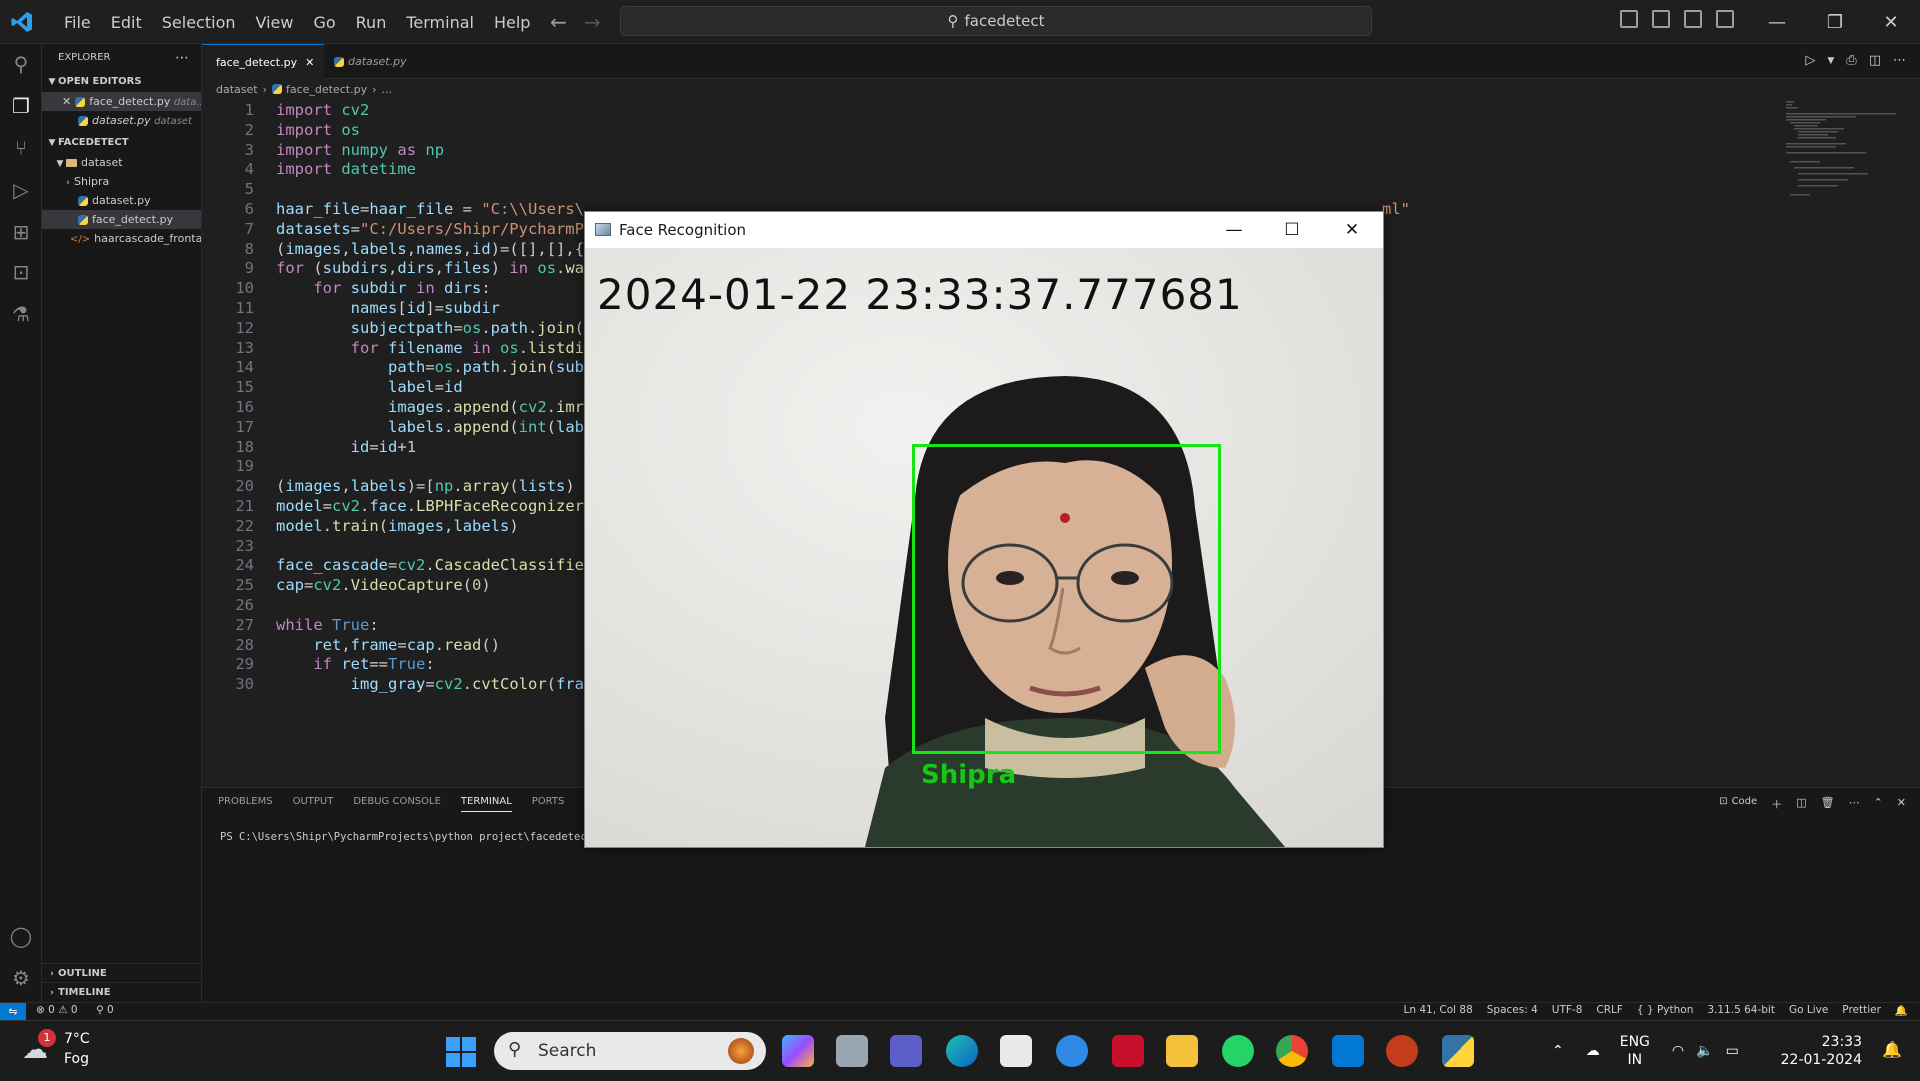 Image resolution: width=1920 pixels, height=1081 pixels. Describe the element at coordinates (1861, 1010) in the screenshot. I see `prettier: Prettier` at that location.